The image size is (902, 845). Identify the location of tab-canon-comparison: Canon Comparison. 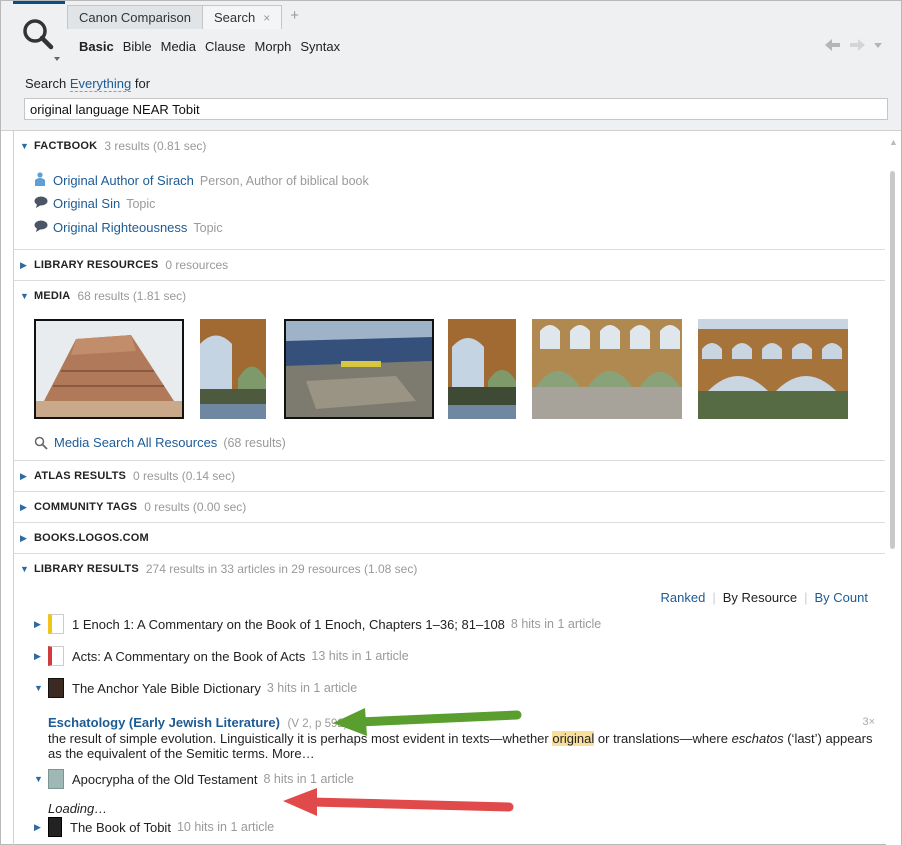
(135, 17).